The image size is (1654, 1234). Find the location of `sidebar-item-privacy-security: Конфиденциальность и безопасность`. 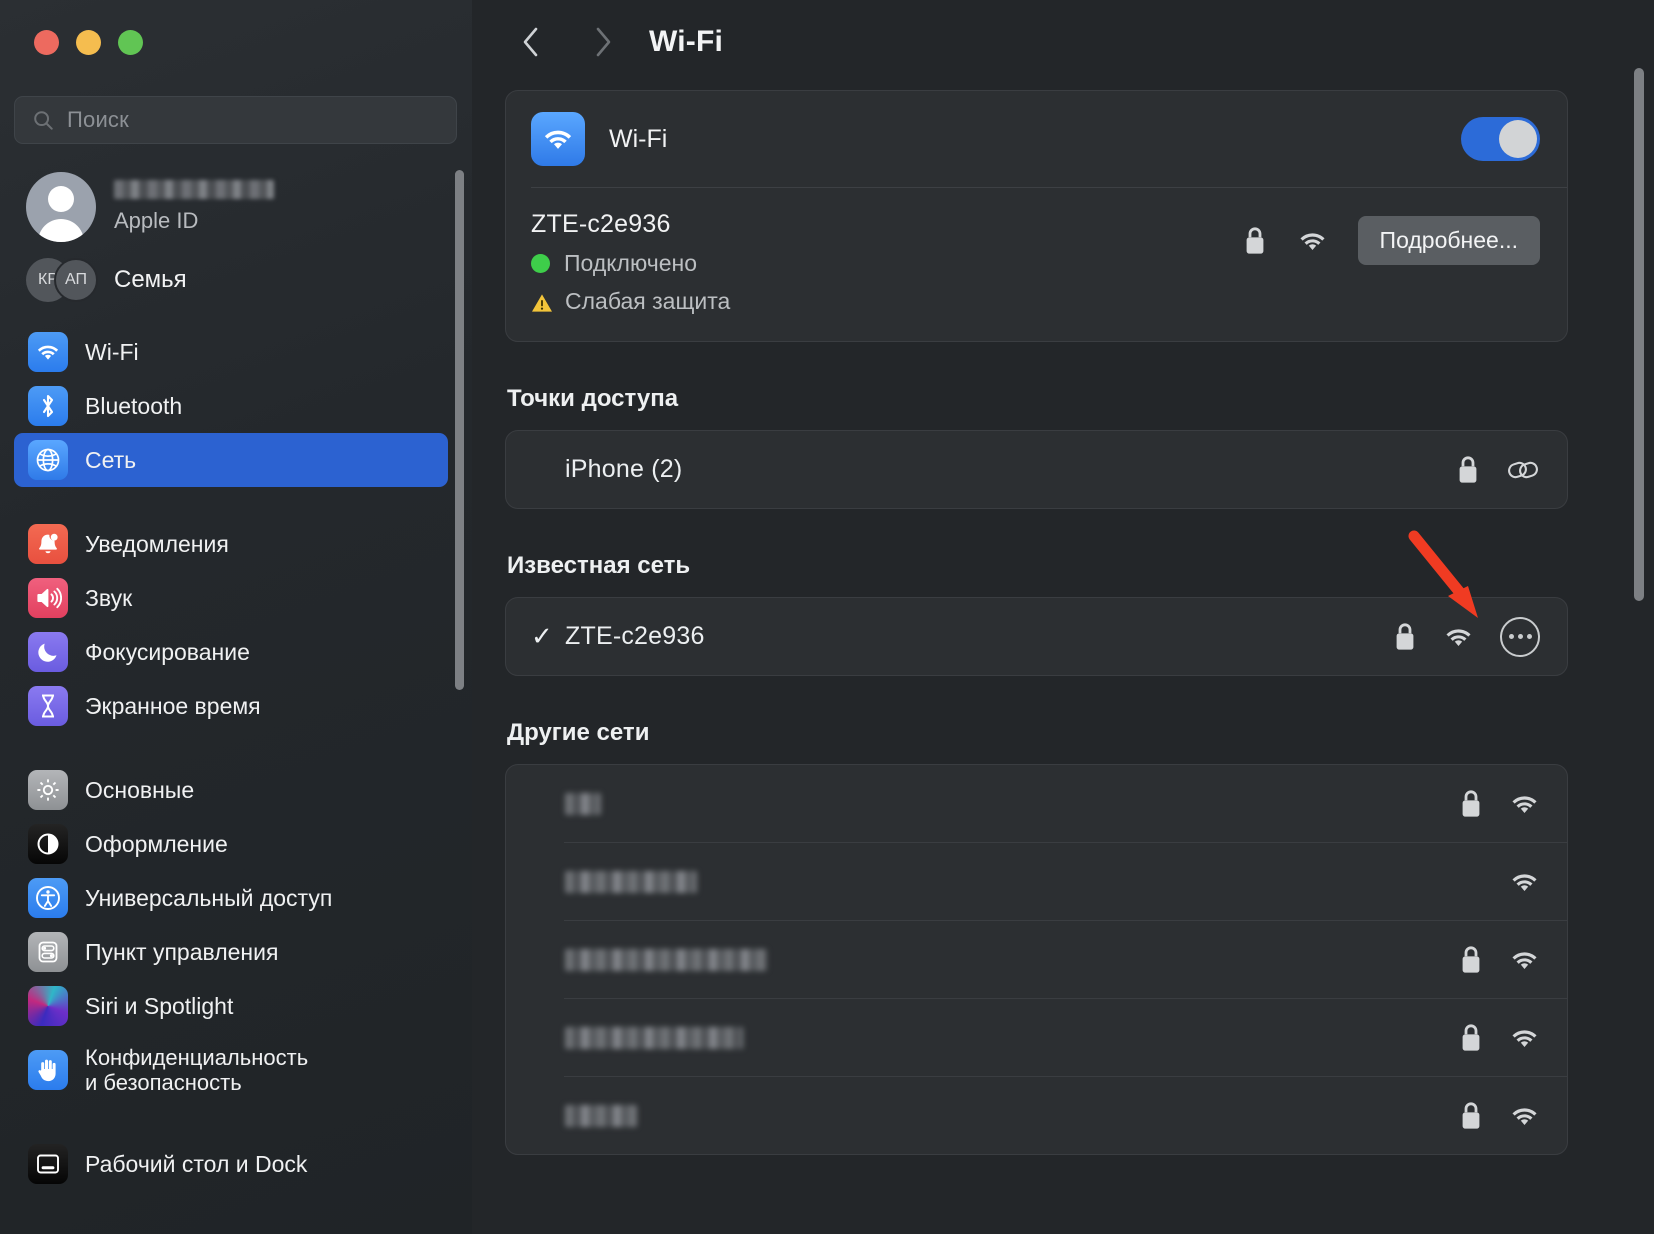

sidebar-item-privacy-security: Конфиденциальность и безопасность is located at coordinates (231, 1070).